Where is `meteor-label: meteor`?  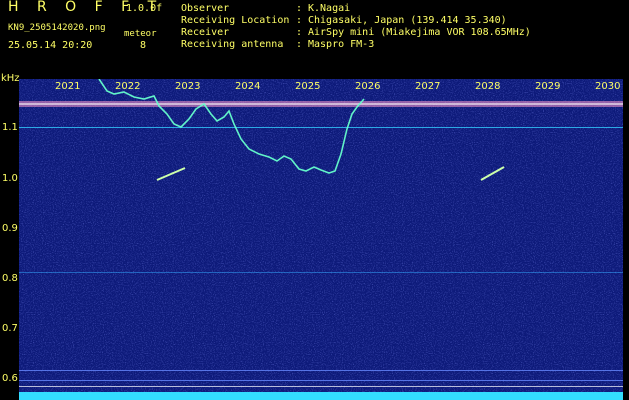 meteor-label: meteor is located at coordinates (140, 34).